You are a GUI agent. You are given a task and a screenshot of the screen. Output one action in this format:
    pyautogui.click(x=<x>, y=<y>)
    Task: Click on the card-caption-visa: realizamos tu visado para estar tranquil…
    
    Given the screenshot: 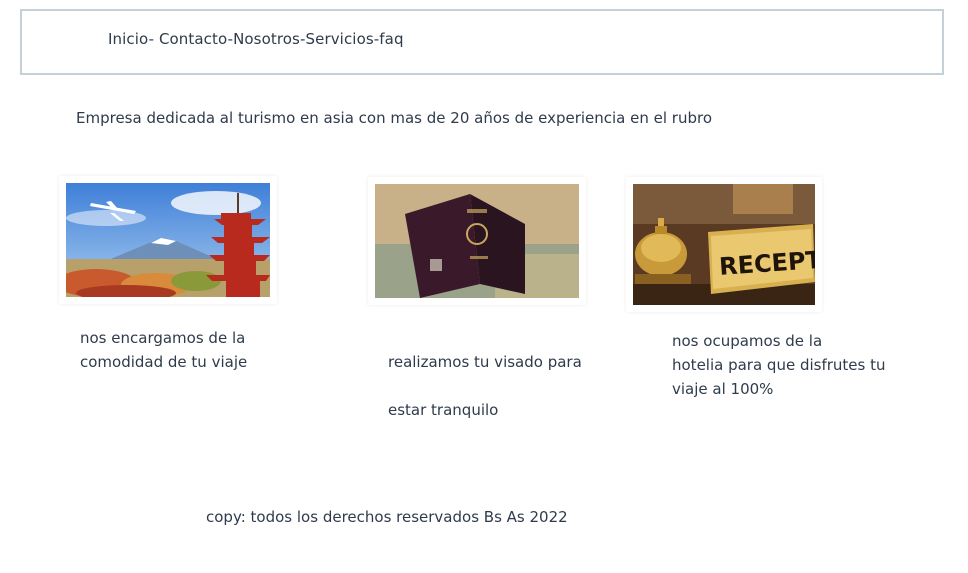 What is the action you would take?
    pyautogui.click(x=485, y=386)
    